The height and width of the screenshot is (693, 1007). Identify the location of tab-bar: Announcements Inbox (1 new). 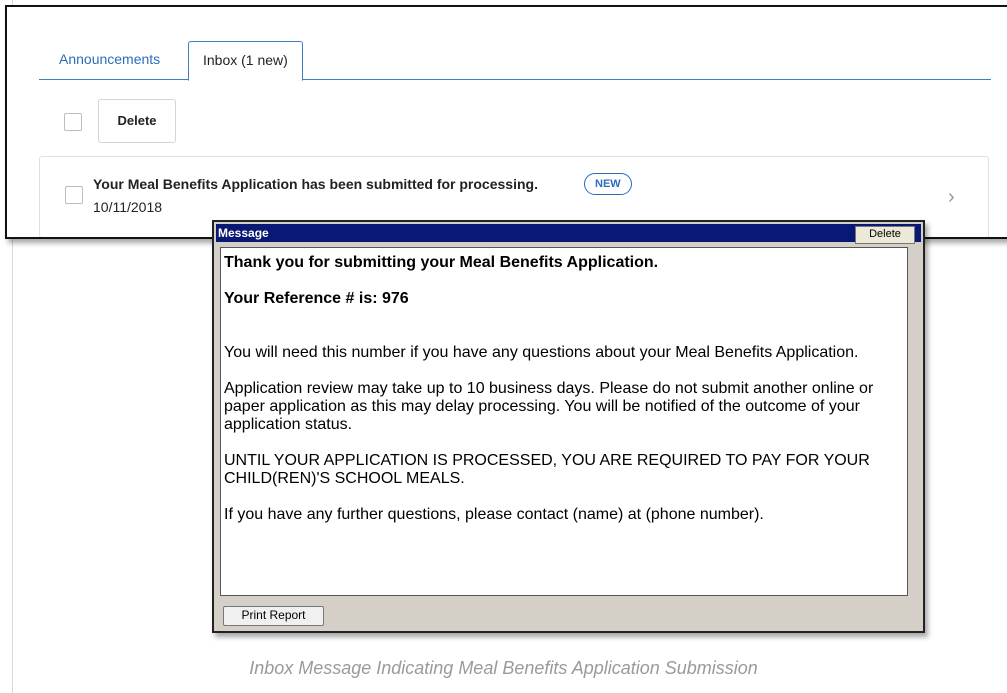
(515, 61).